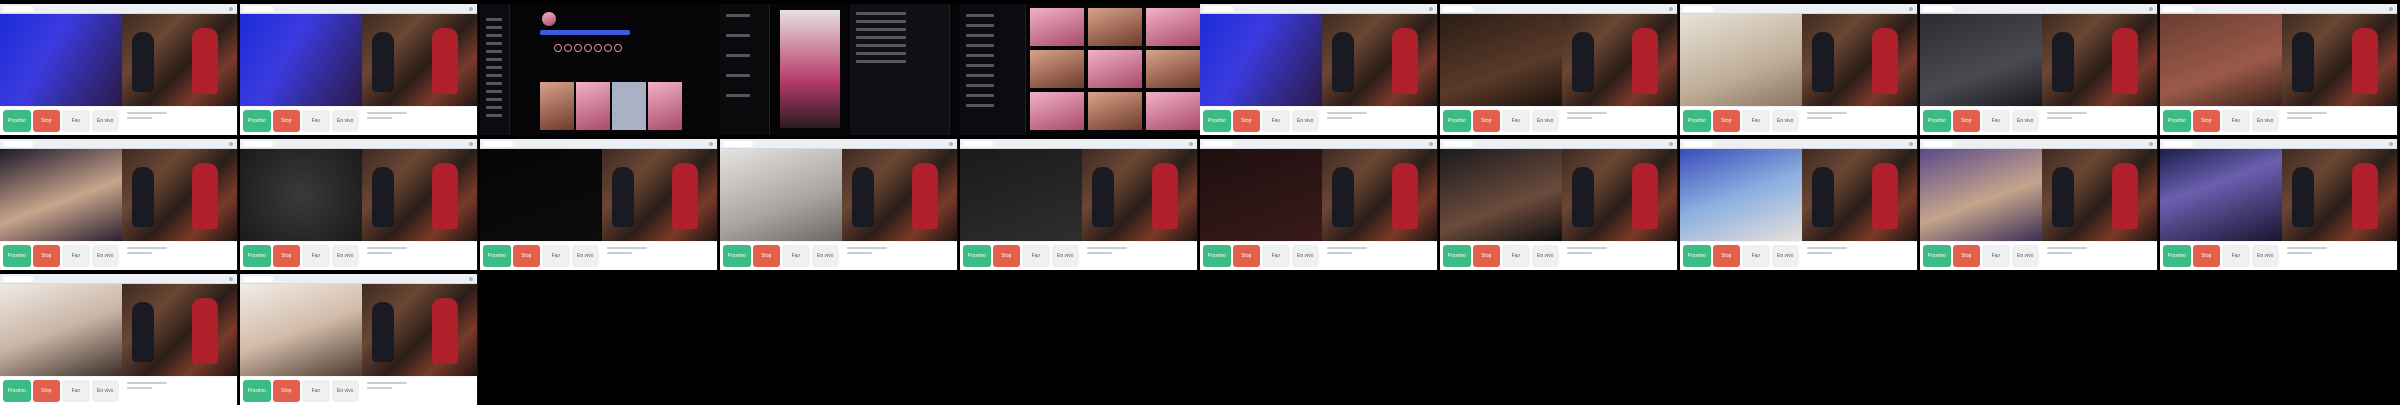  I want to click on avatar, so click(549, 19).